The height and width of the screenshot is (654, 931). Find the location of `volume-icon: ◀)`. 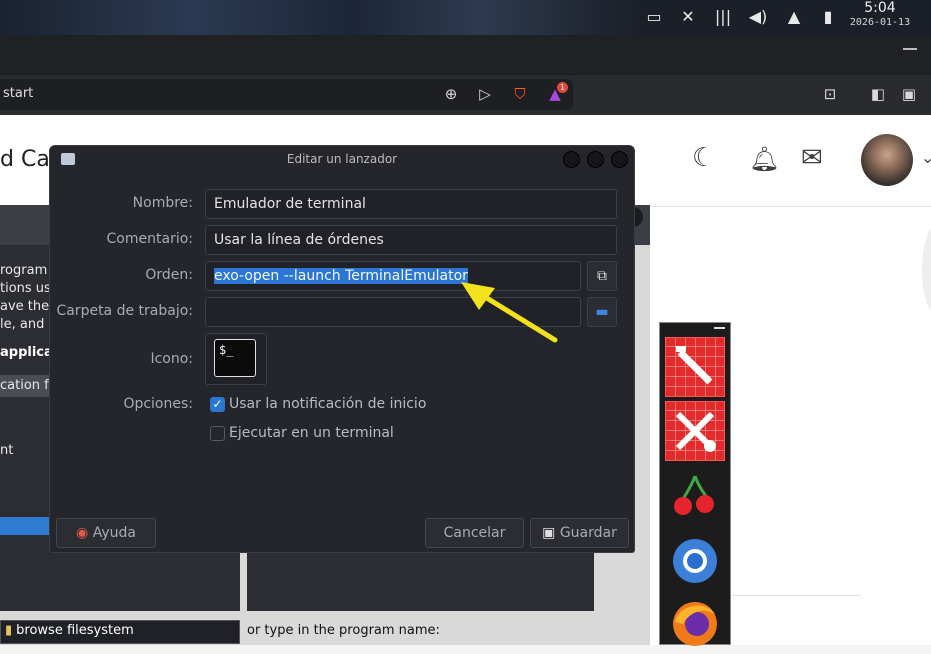

volume-icon: ◀) is located at coordinates (758, 17).